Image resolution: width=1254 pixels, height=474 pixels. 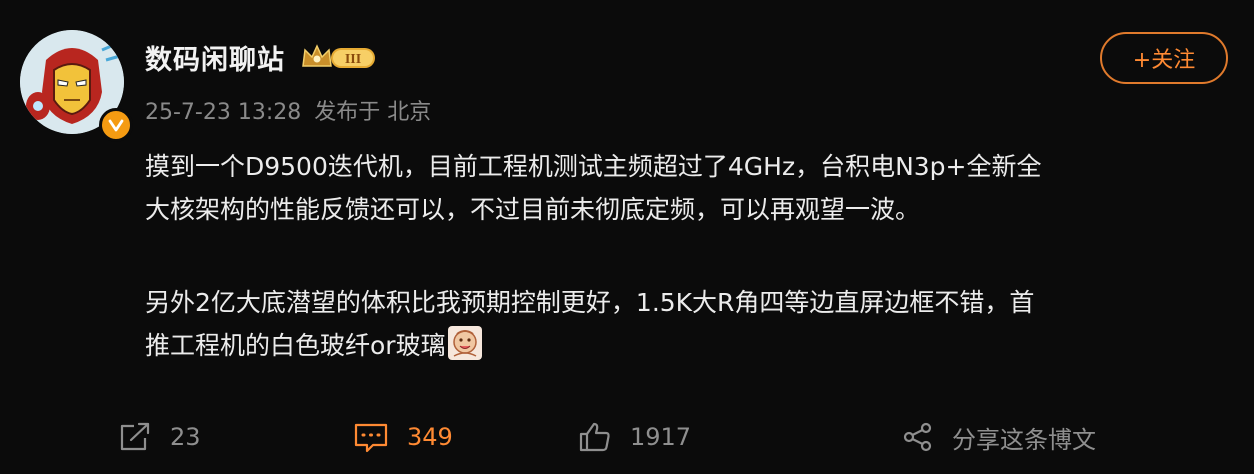 I want to click on post-body-line: 摸到一个D9500迭代机，目前工程机测试主频超过了4GHz，台积电N3p+全新全, so click(x=593, y=166).